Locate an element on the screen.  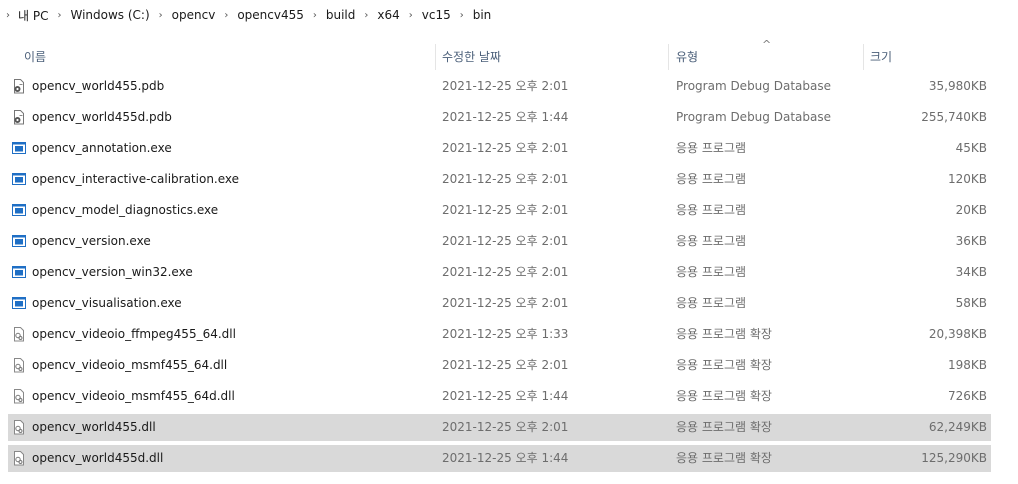
file-size: 726KB is located at coordinates (967, 396).